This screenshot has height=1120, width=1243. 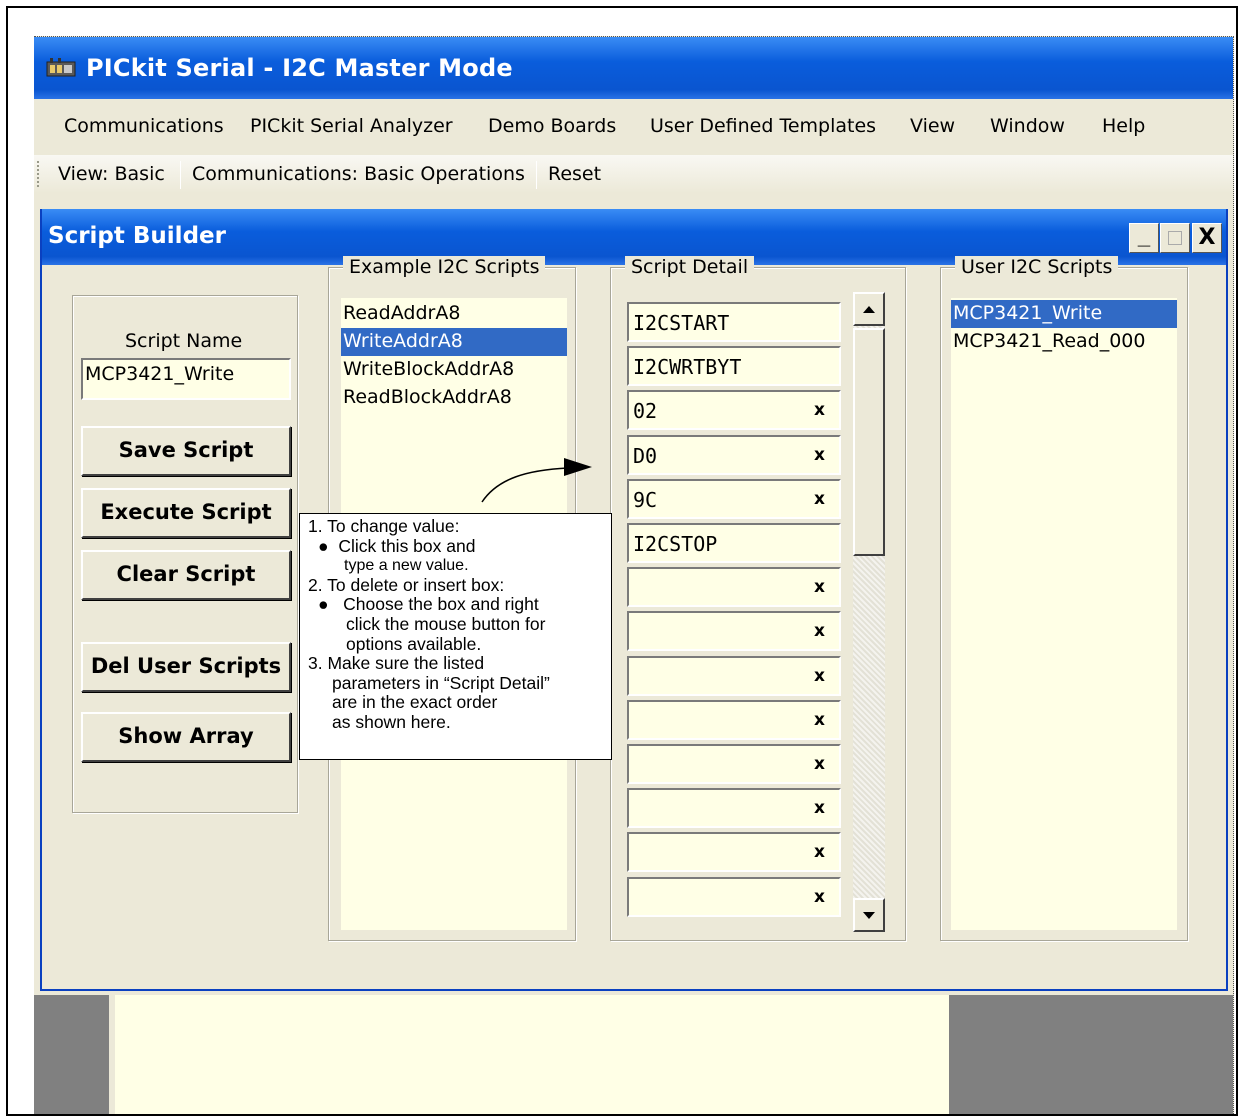 I want to click on callout-bullet-line: ● Choose the box and right, so click(x=455, y=605).